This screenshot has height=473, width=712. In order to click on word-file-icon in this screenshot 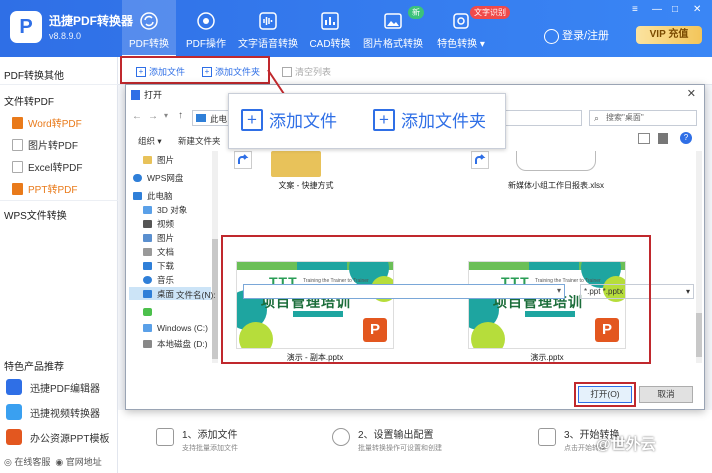, I will do `click(17, 122)`.